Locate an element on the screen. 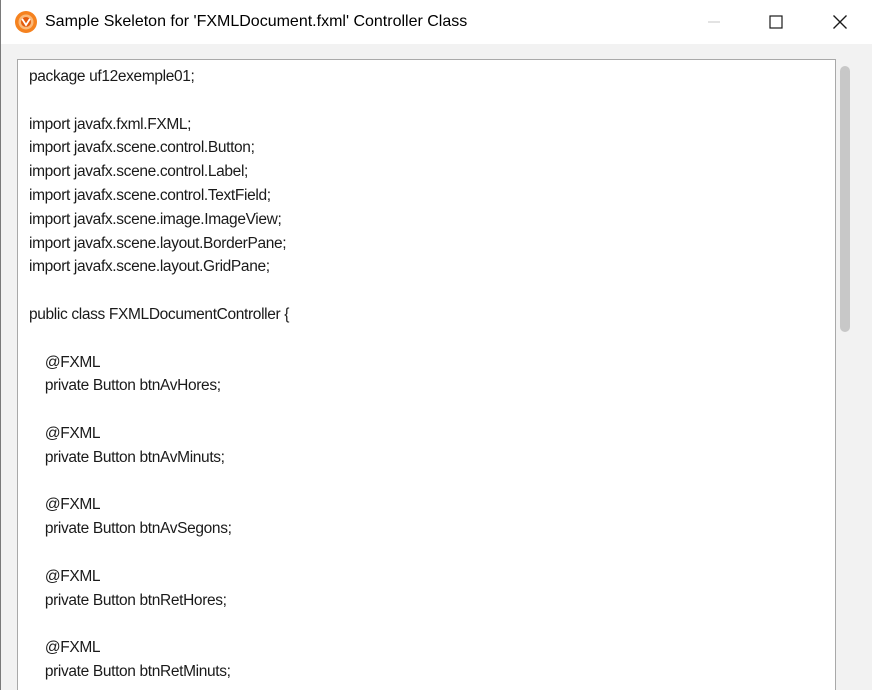 The width and height of the screenshot is (872, 690). code-line: import javafx.scene.image.ImageView; is located at coordinates (155, 219).